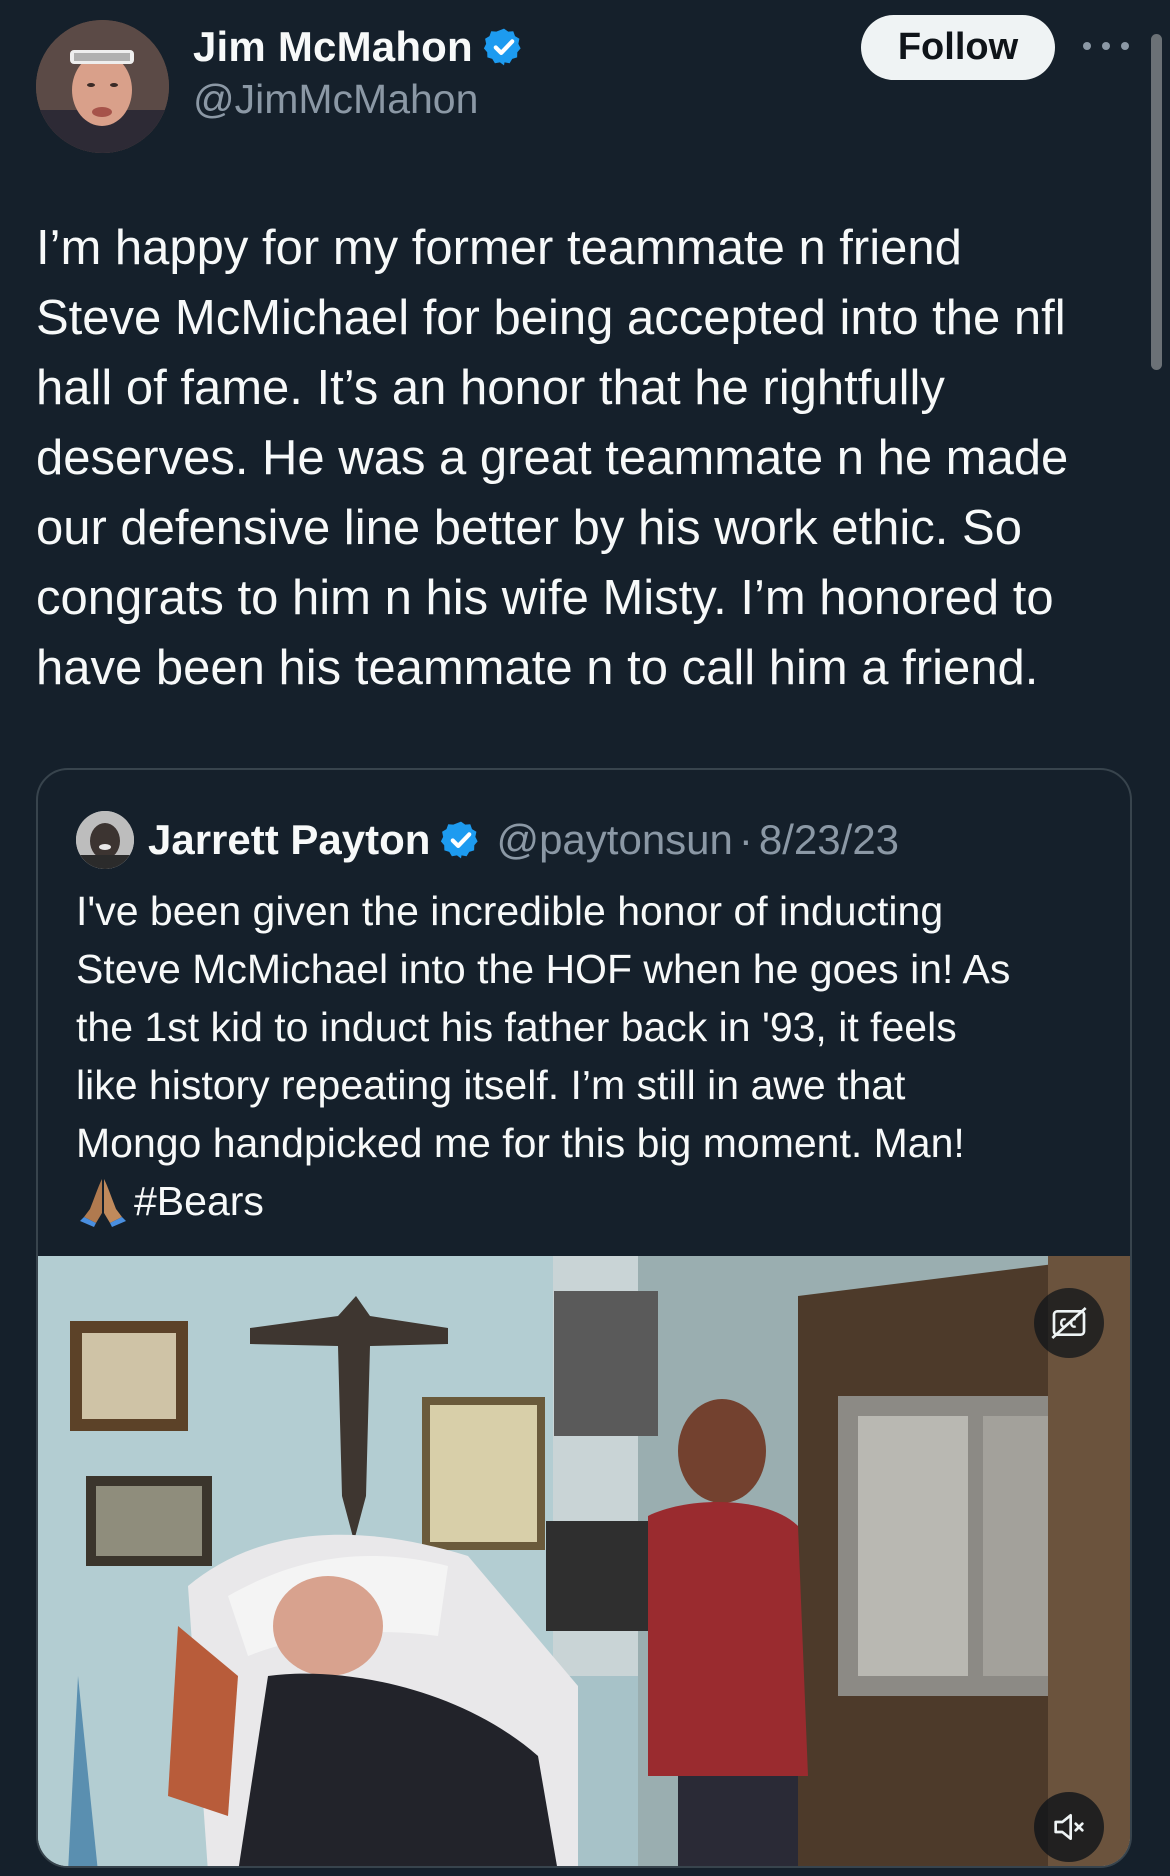  I want to click on quoted-verified-badge-icon, so click(461, 840).